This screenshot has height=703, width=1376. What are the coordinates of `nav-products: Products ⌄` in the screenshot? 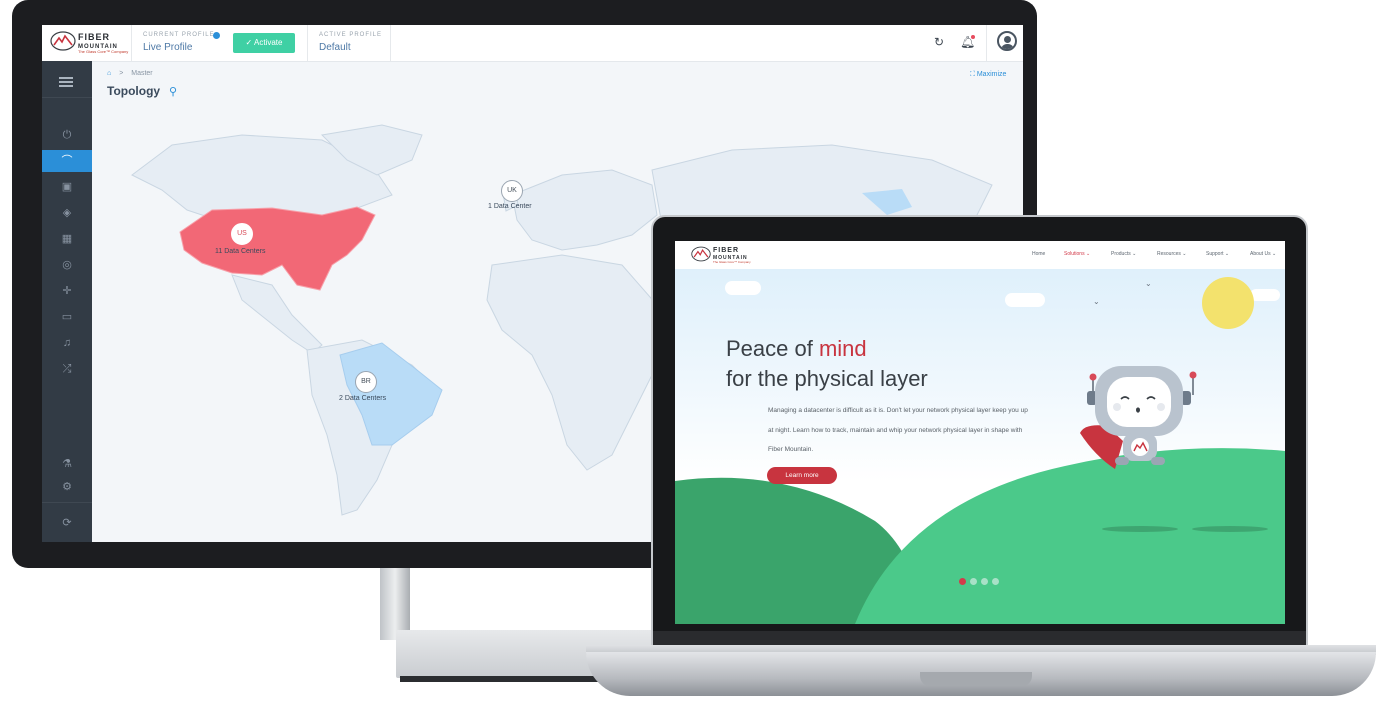 It's located at (1123, 254).